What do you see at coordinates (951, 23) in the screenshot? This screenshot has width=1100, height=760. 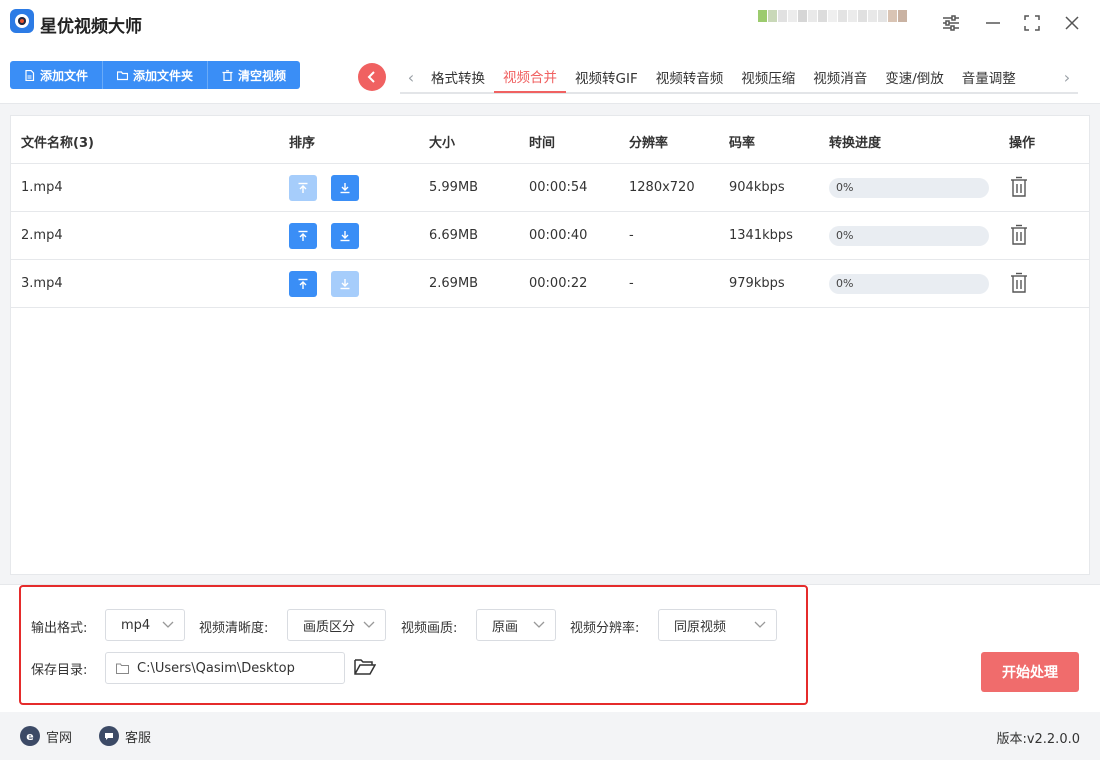 I see `settings-sliders-icon` at bounding box center [951, 23].